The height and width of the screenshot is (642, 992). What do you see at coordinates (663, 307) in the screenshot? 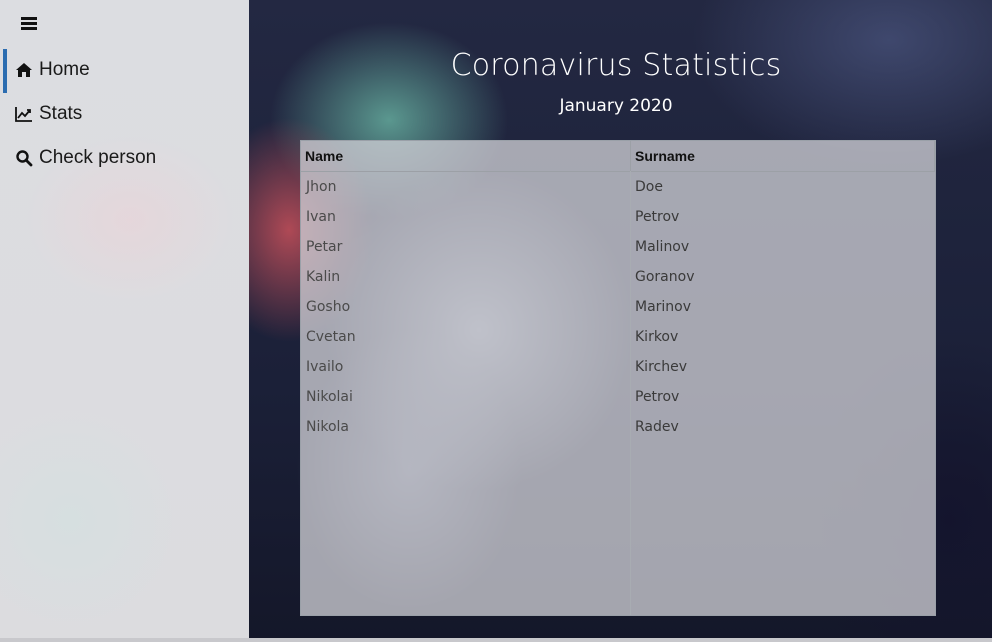
I see `cell-surname: Marinov` at bounding box center [663, 307].